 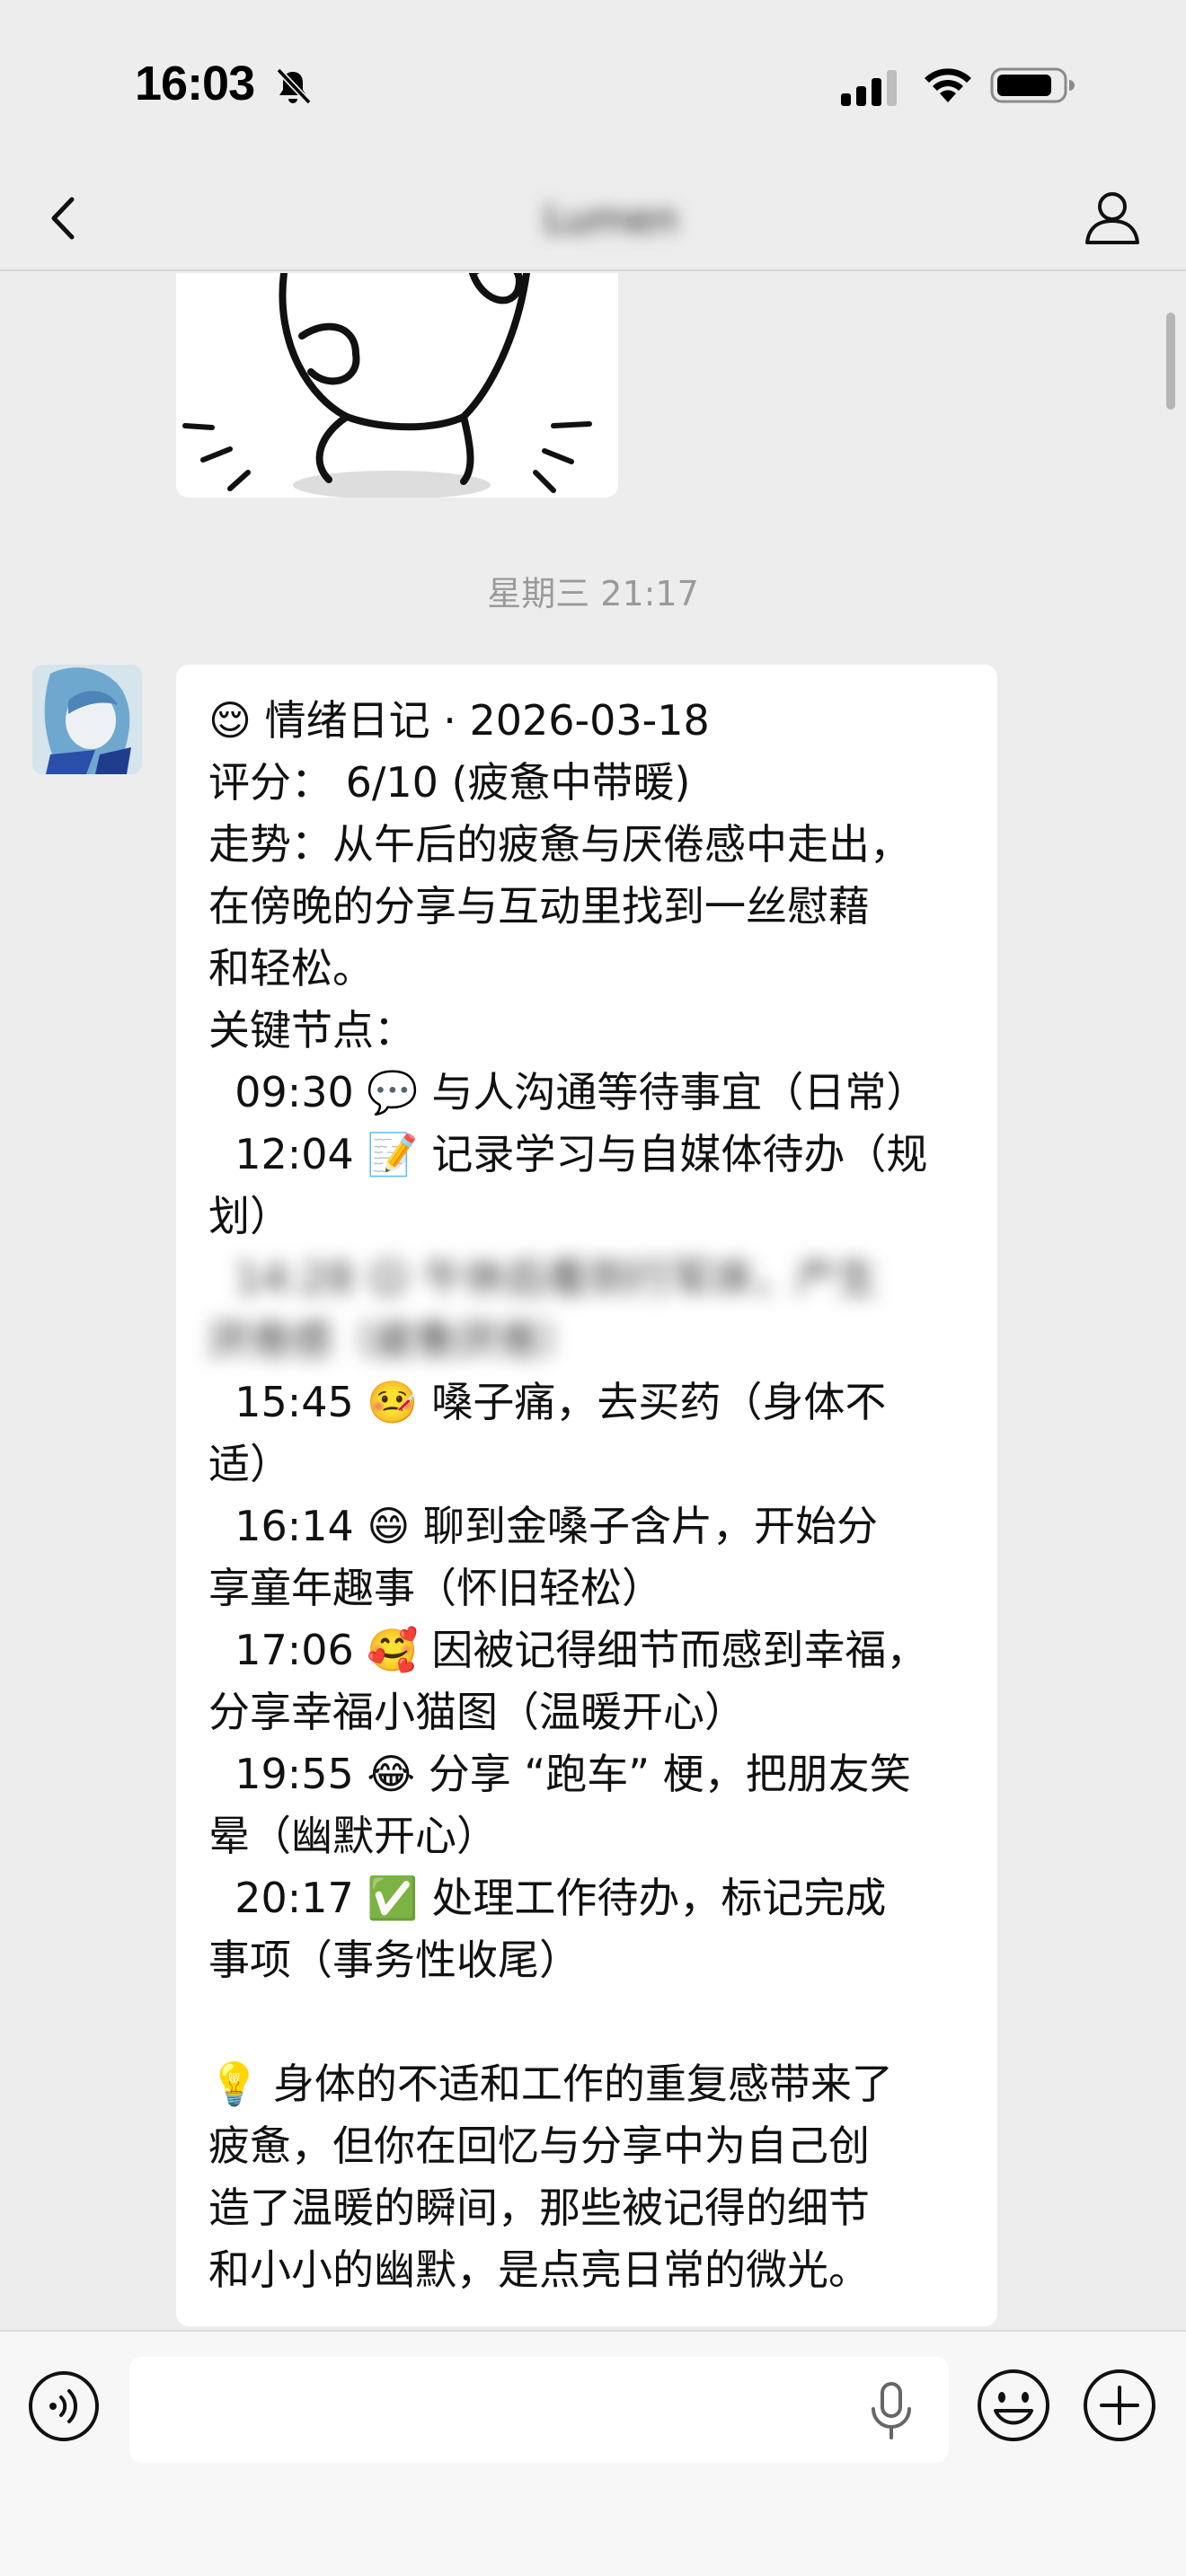 What do you see at coordinates (547, 1402) in the screenshot?
I see `message-line: 15:45 🤒 嗓子痛，去买药（身体不` at bounding box center [547, 1402].